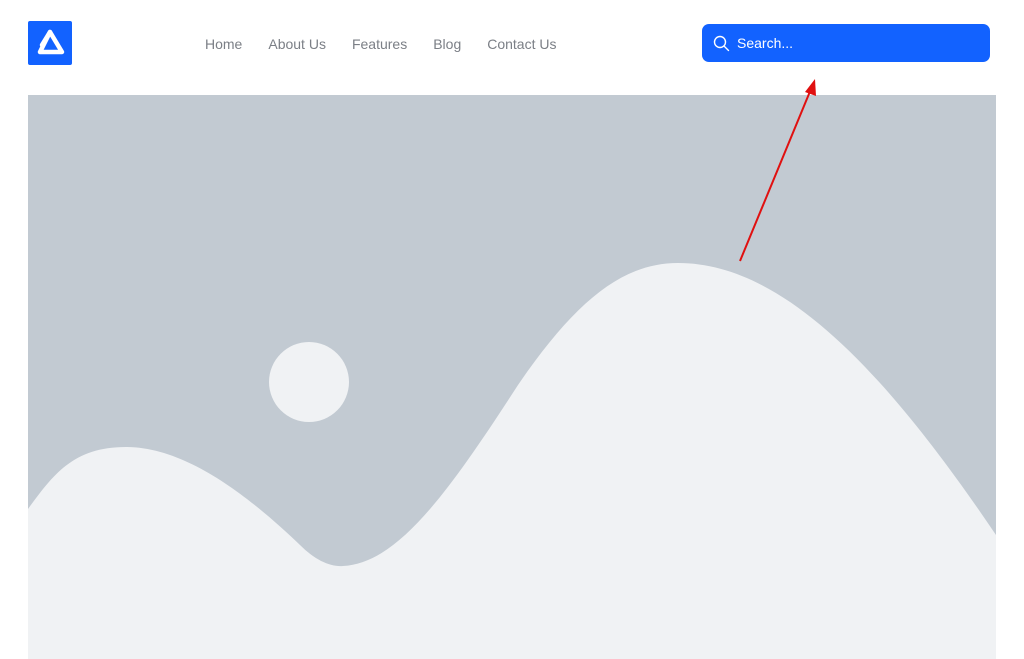 This screenshot has width=1024, height=659. I want to click on nav-item-features: Features, so click(379, 44).